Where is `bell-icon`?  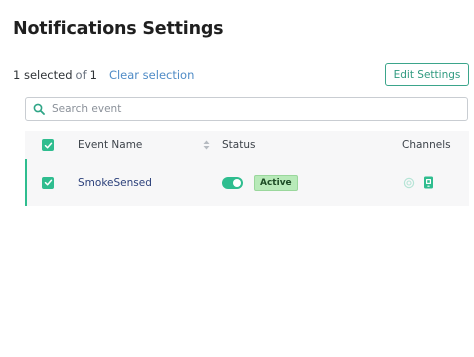
bell-icon is located at coordinates (409, 183).